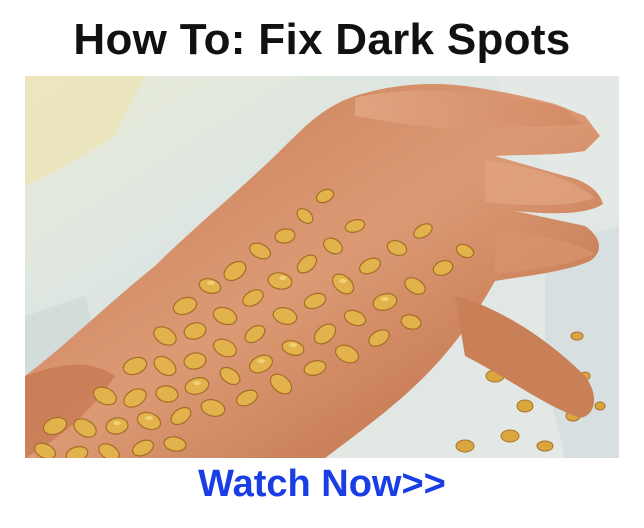 The height and width of the screenshot is (528, 644). What do you see at coordinates (322, 484) in the screenshot?
I see `watch-now-link: Watch Now>>` at bounding box center [322, 484].